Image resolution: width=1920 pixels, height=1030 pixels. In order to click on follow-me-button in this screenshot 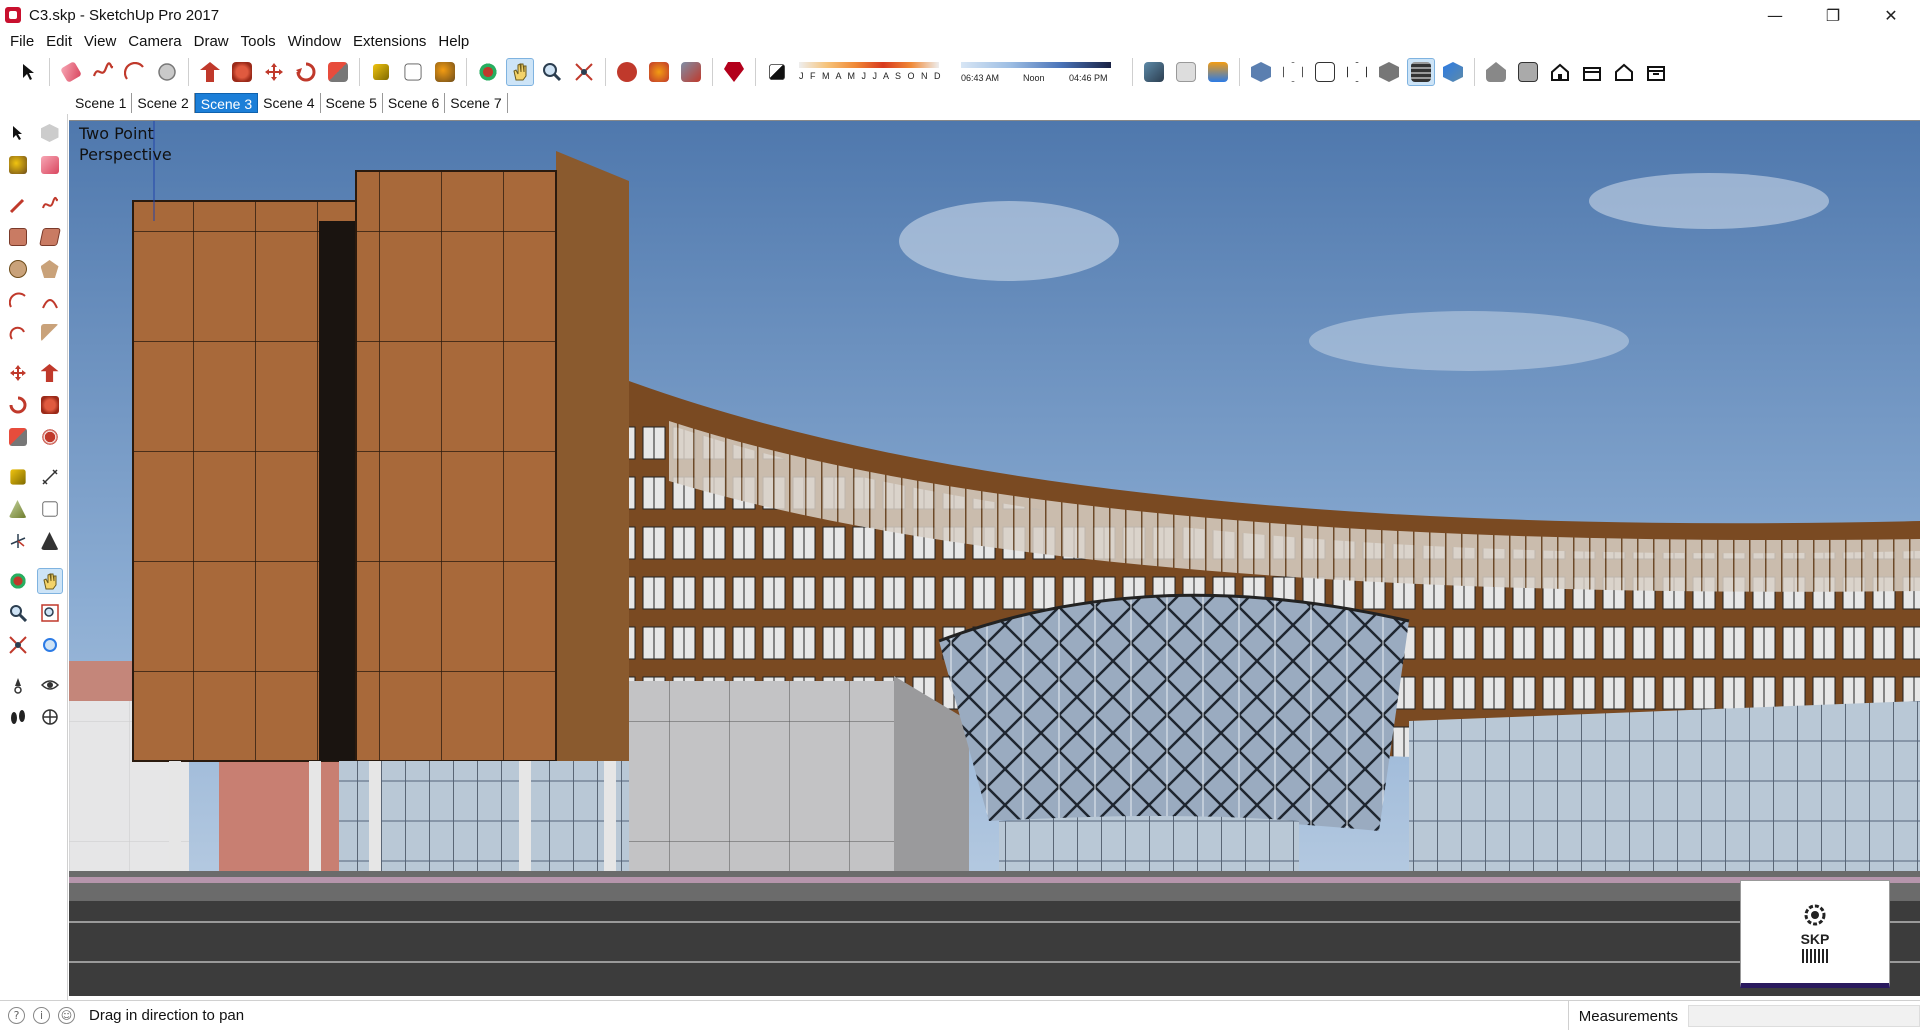, I will do `click(242, 72)`.